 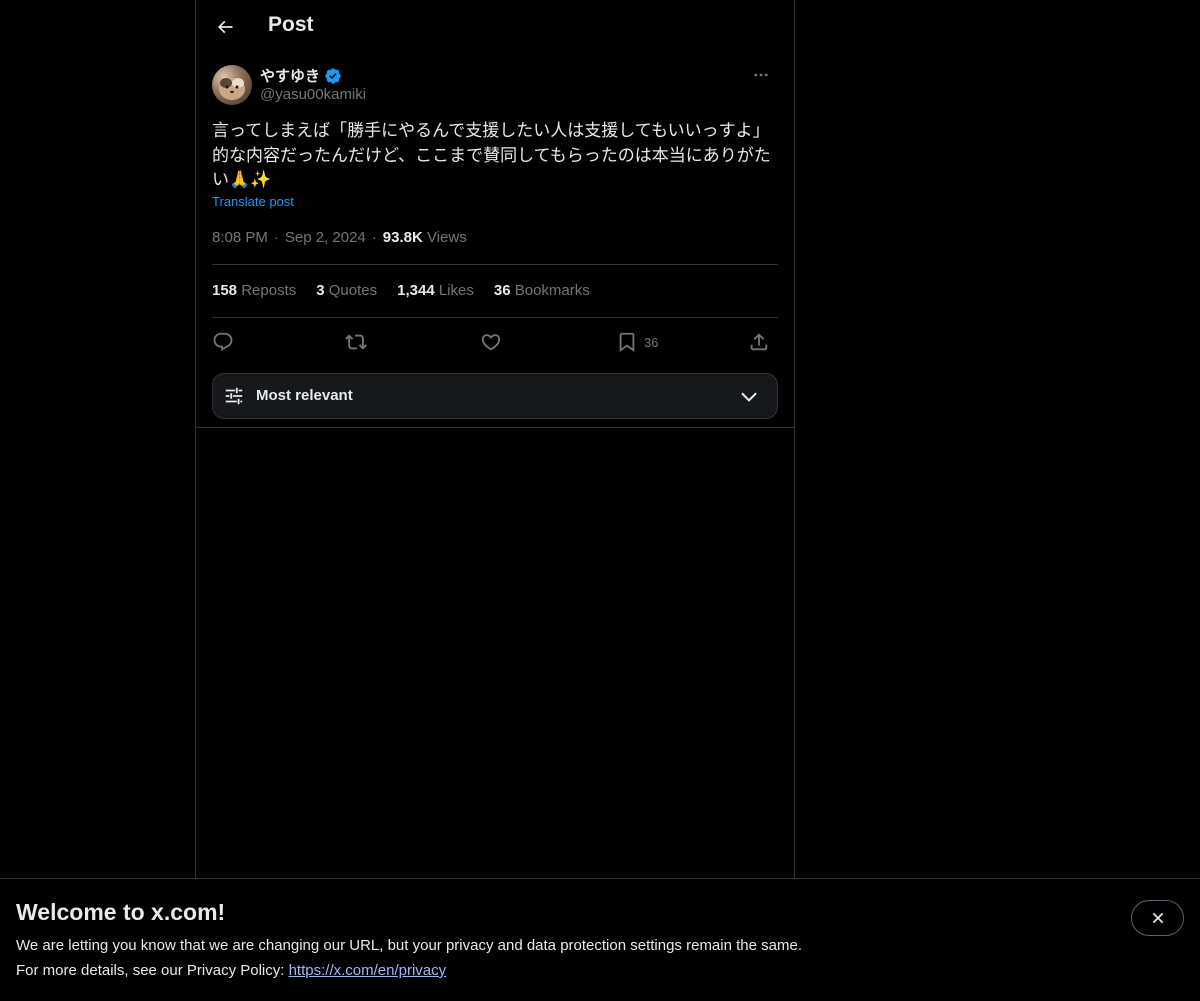 I want to click on repost-button, so click(x=356, y=342).